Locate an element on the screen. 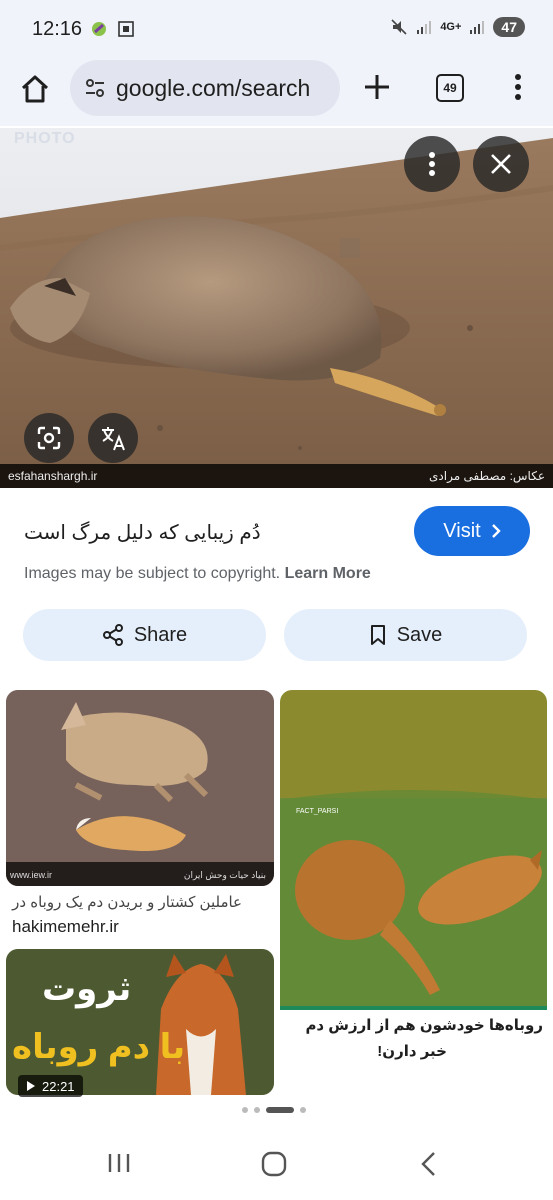 The image size is (553, 1200). home-nav-icon is located at coordinates (274, 1164).